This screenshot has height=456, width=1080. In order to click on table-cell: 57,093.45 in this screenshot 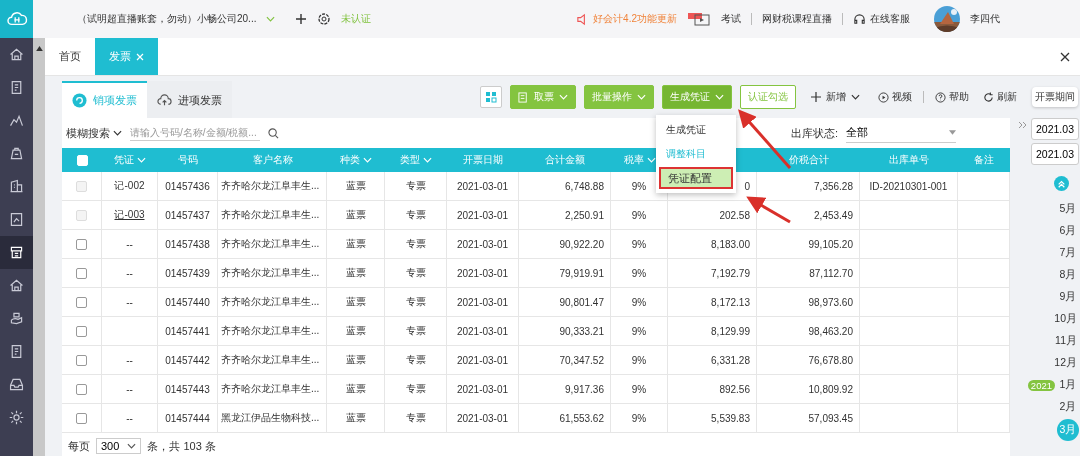, I will do `click(808, 418)`.